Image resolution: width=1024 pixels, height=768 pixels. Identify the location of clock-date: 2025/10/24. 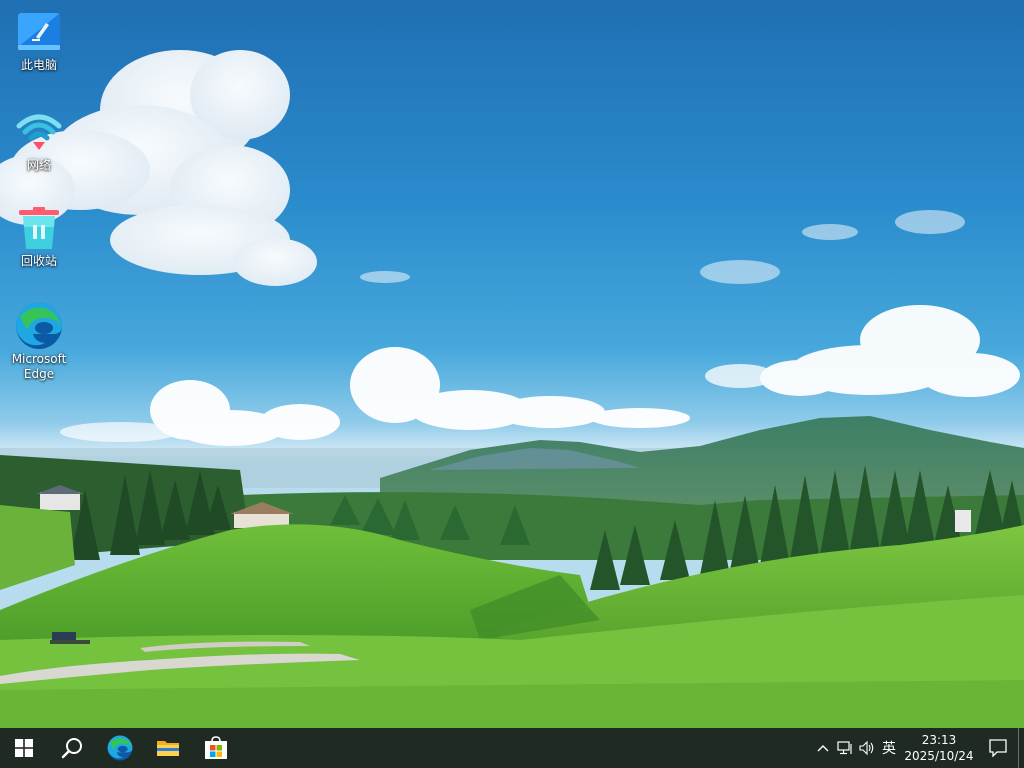
(939, 756).